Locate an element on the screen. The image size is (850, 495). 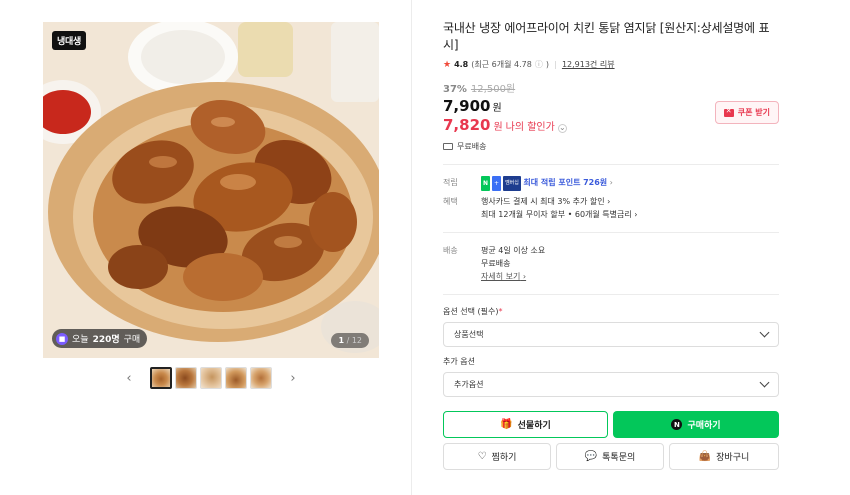
wish-button: ♡ 찜하기 is located at coordinates (497, 456).